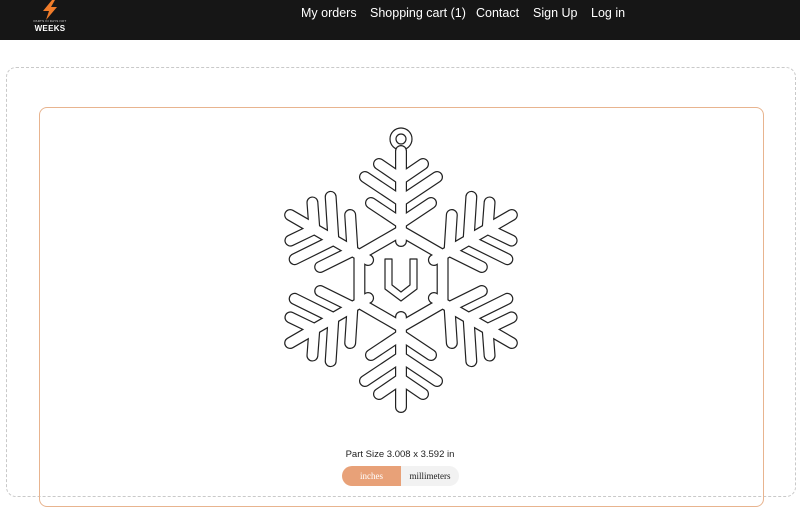  What do you see at coordinates (329, 13) in the screenshot?
I see `nav-my-orders: My orders` at bounding box center [329, 13].